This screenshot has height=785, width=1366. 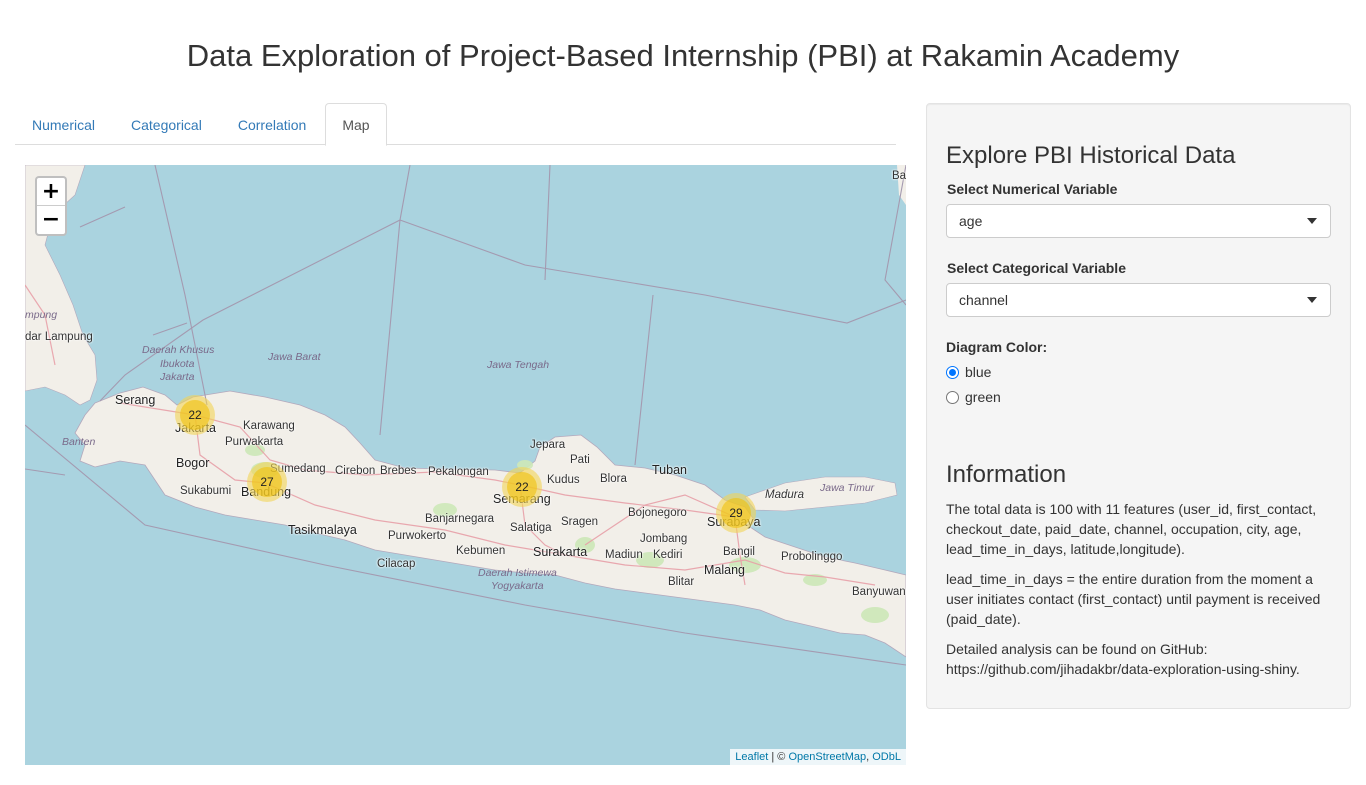 What do you see at coordinates (739, 552) in the screenshot?
I see `map-label-bangil: Bangil` at bounding box center [739, 552].